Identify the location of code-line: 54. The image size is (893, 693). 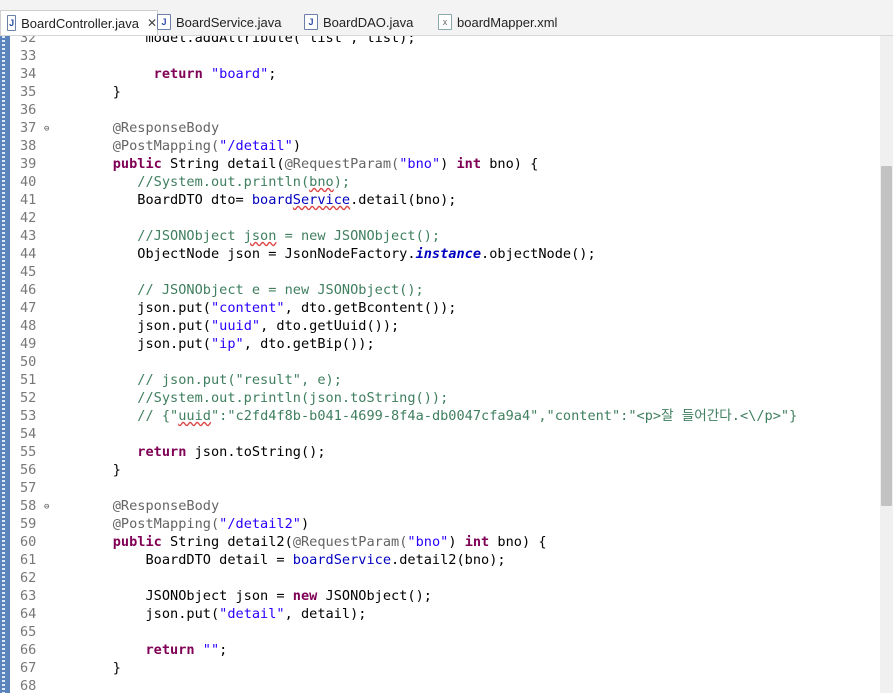
(29, 434).